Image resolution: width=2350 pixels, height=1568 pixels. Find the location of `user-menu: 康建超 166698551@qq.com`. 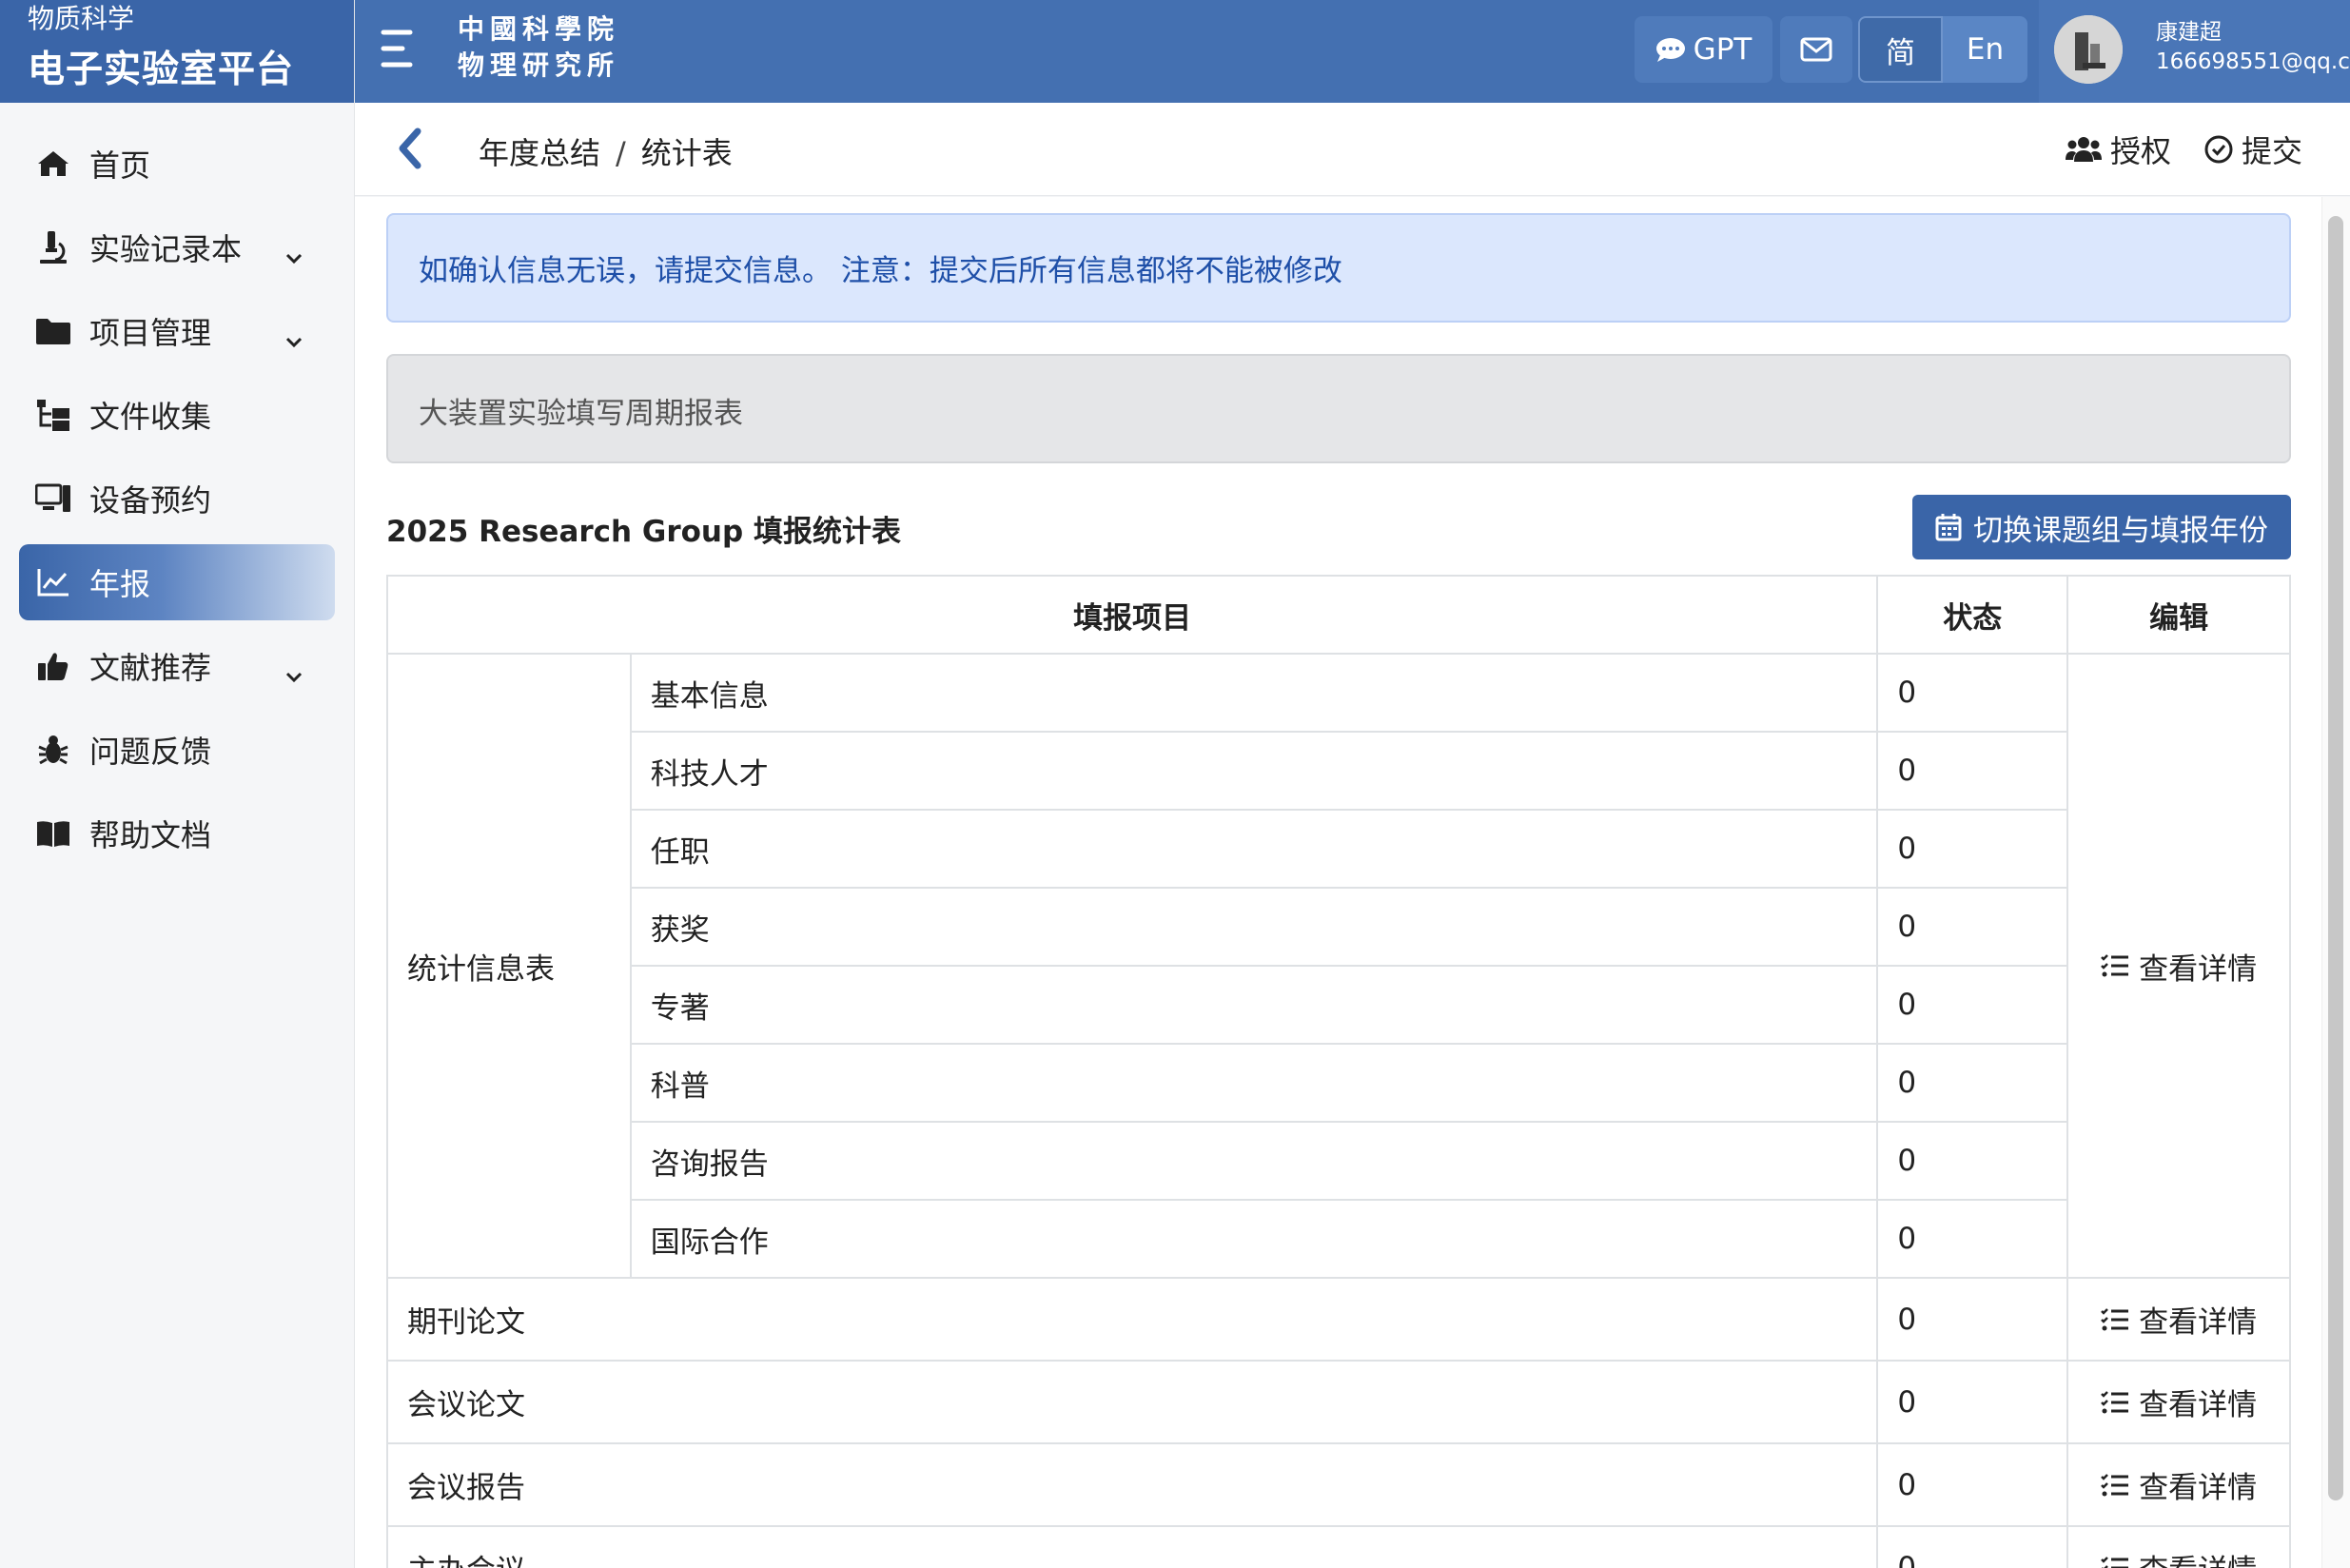

user-menu: 康建超 166698551@qq.com is located at coordinates (2195, 51).